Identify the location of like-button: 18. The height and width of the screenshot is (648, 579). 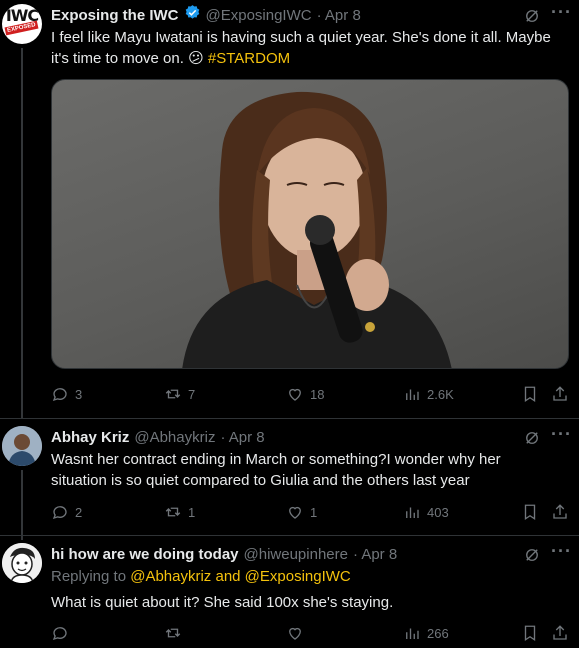
(305, 394).